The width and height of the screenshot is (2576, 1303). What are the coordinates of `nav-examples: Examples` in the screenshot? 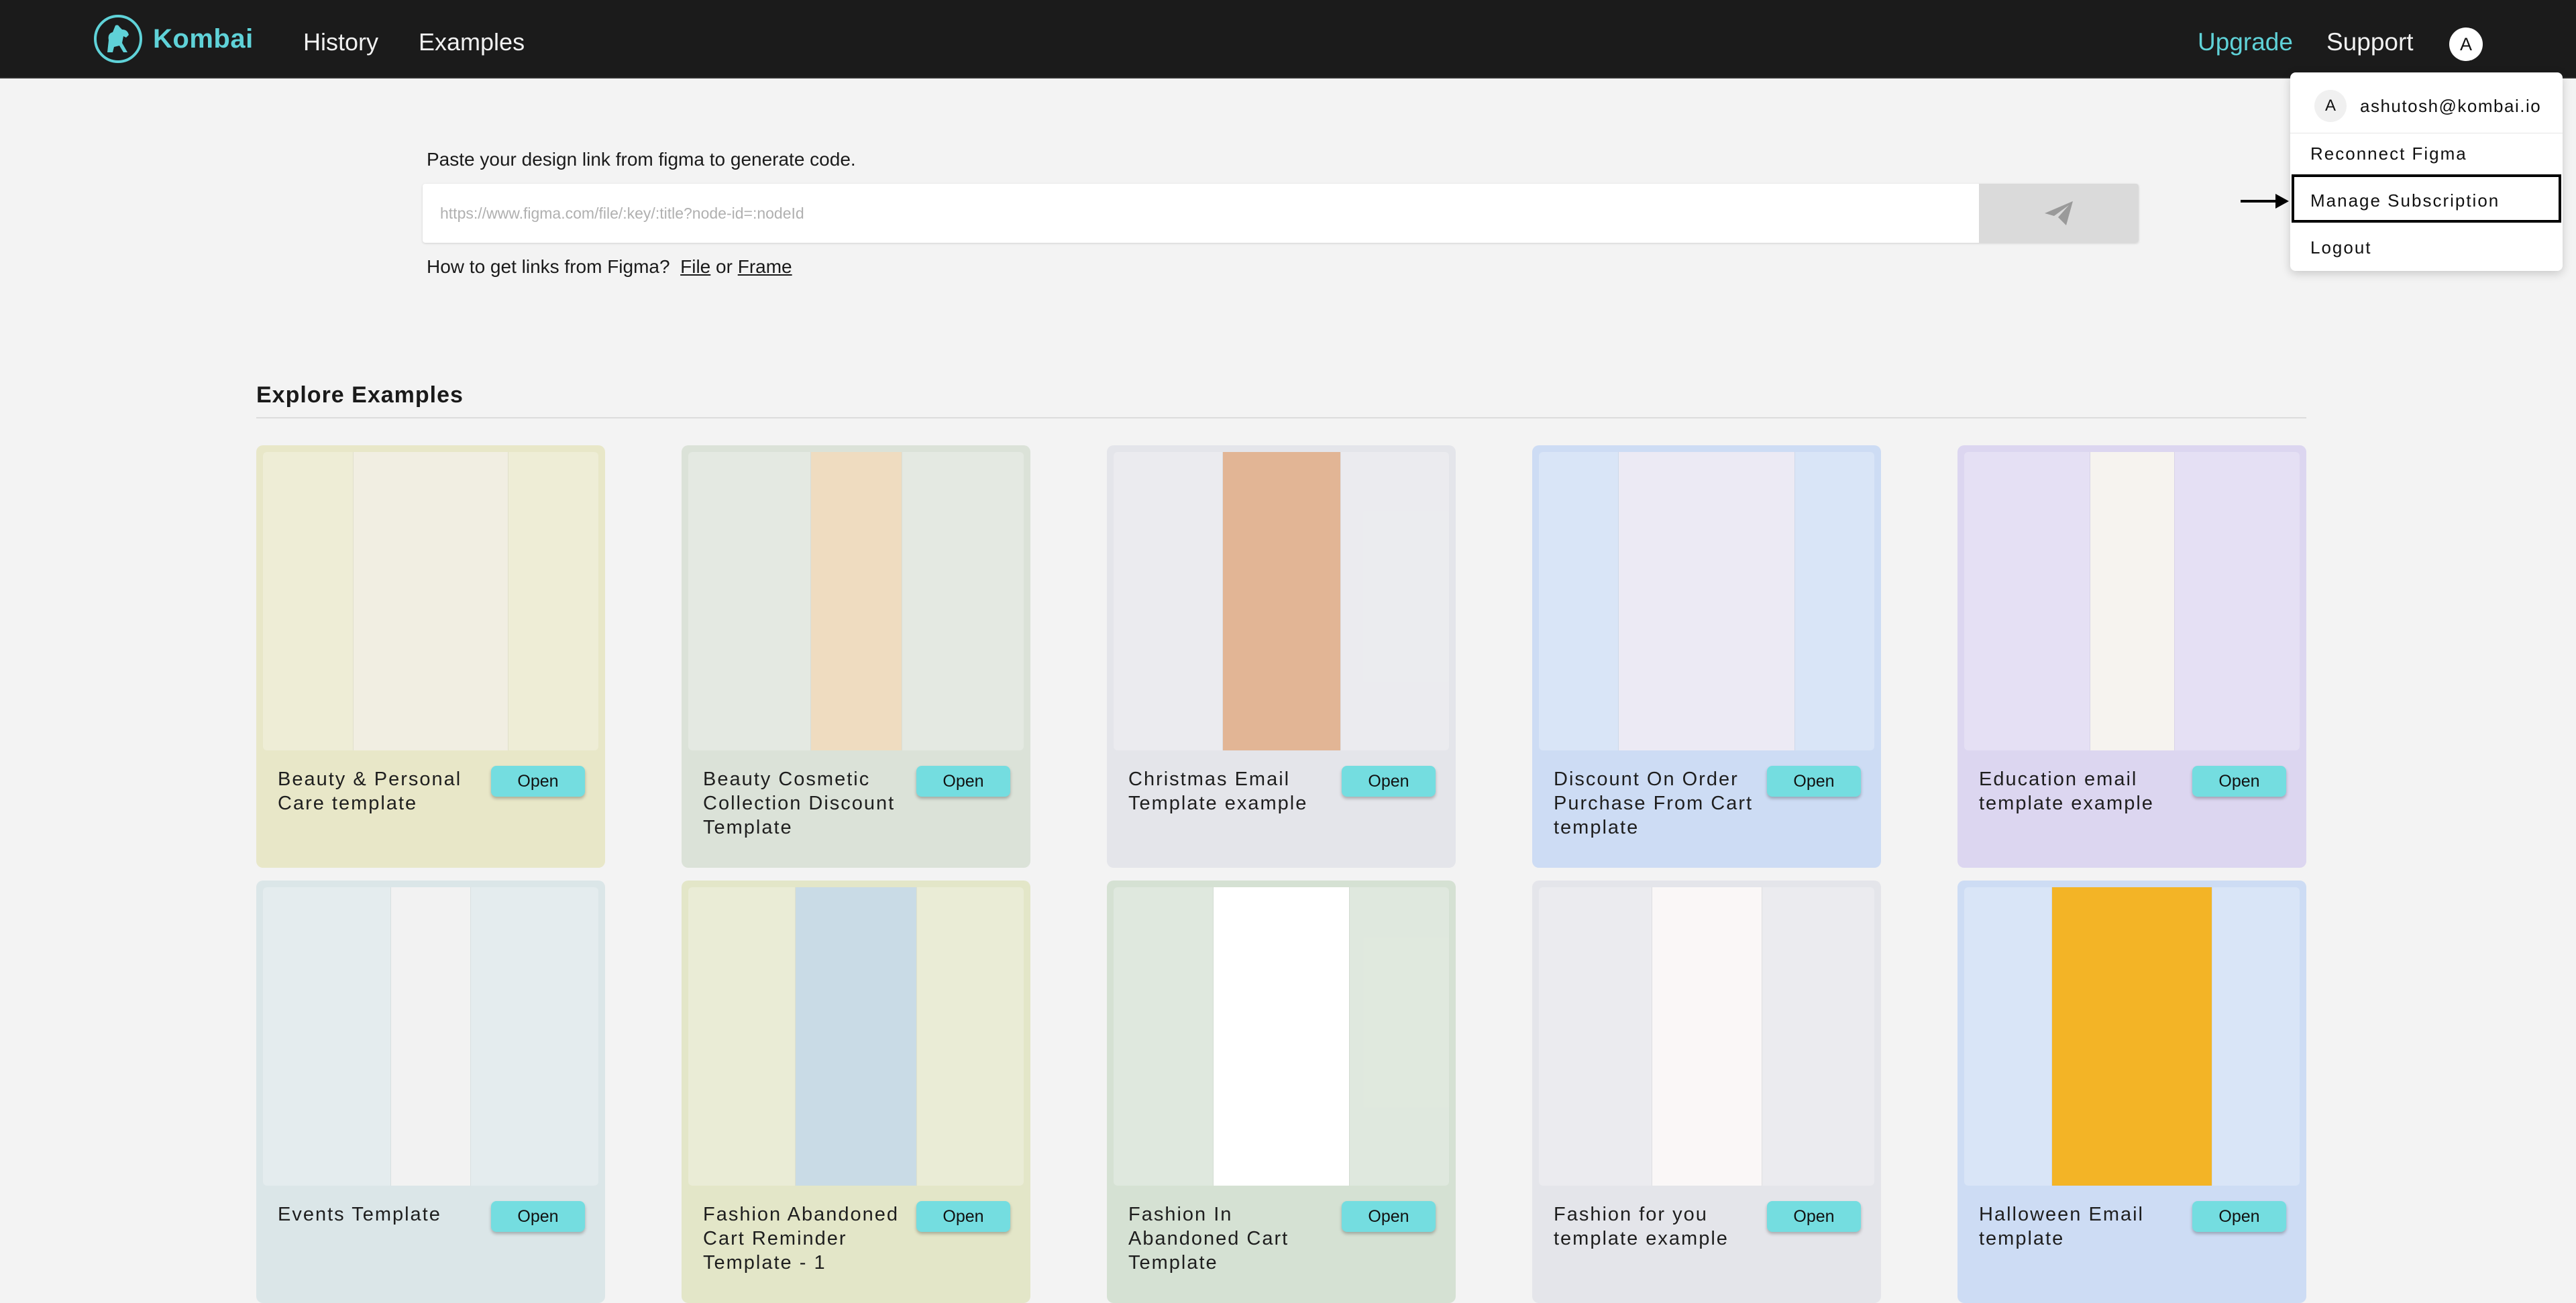 It's located at (472, 42).